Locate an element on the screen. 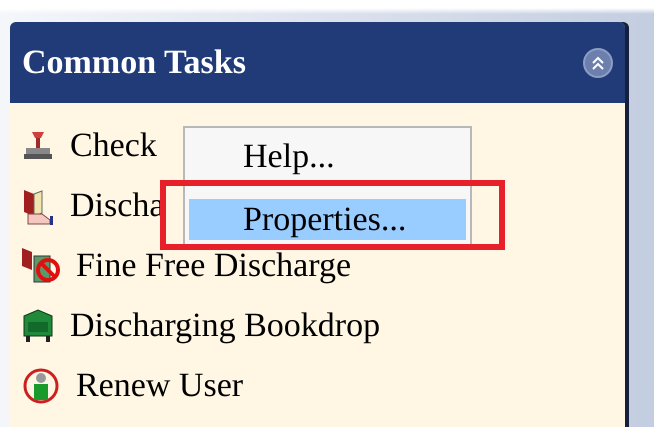  chevrons-up-icon is located at coordinates (598, 62).